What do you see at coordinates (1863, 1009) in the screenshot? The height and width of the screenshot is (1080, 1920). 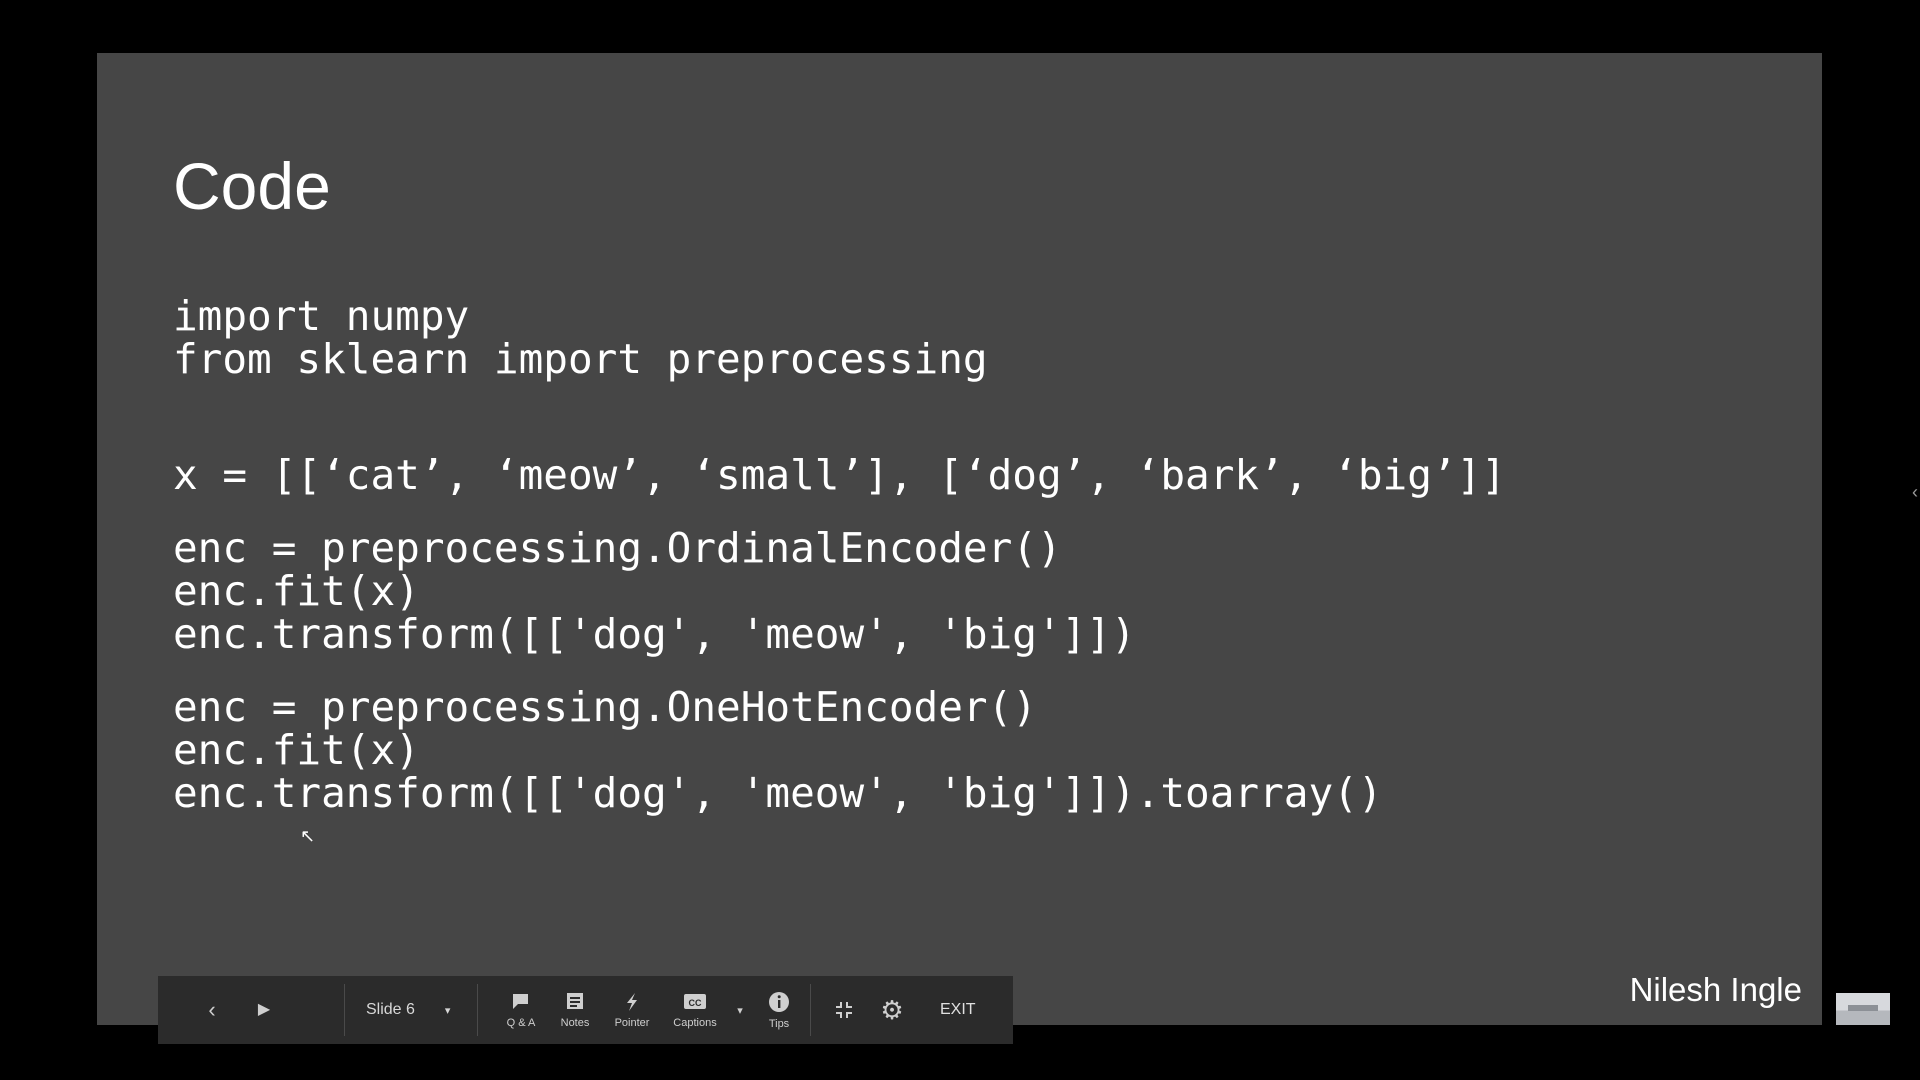 I see `speaker-video-thumbnail` at bounding box center [1863, 1009].